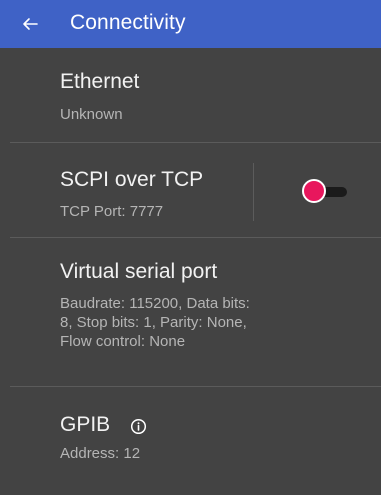 This screenshot has width=381, height=495. What do you see at coordinates (85, 424) in the screenshot?
I see `gpib-title: GPIB` at bounding box center [85, 424].